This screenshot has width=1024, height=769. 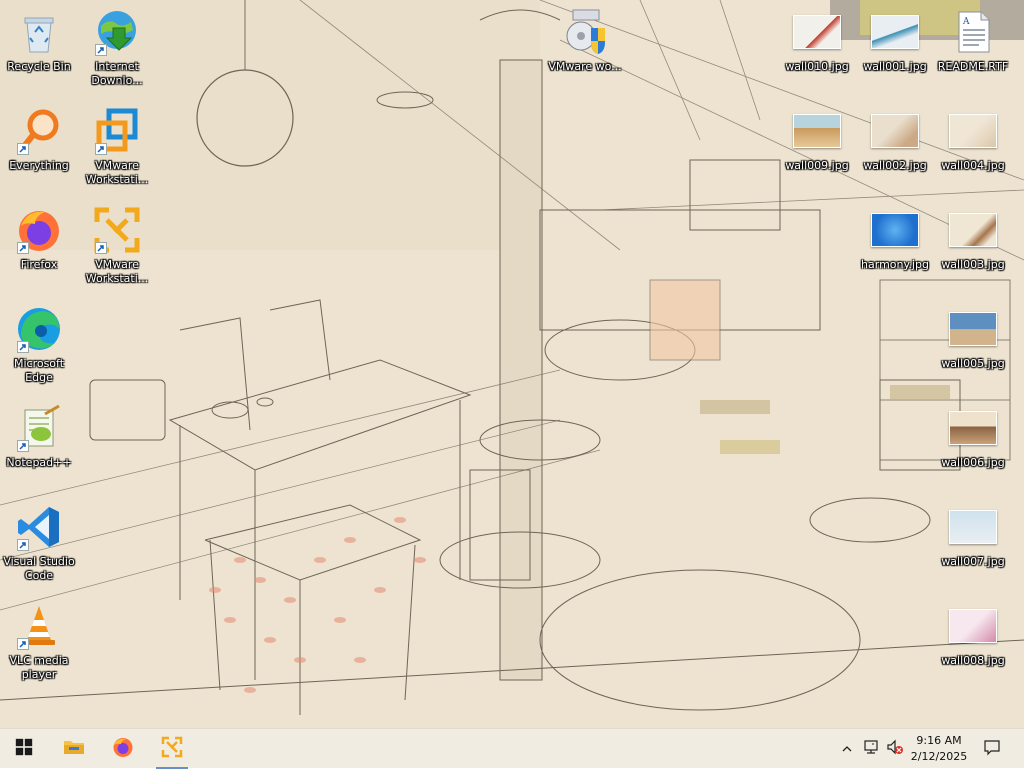 I want to click on desktop-icon-label: Firefox, so click(x=39, y=264).